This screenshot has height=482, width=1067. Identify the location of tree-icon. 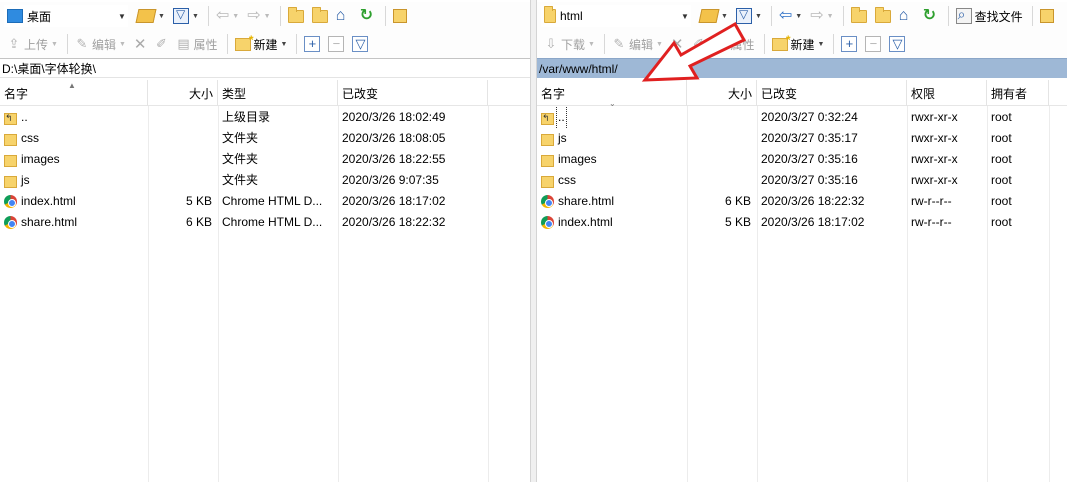
(1046, 16).